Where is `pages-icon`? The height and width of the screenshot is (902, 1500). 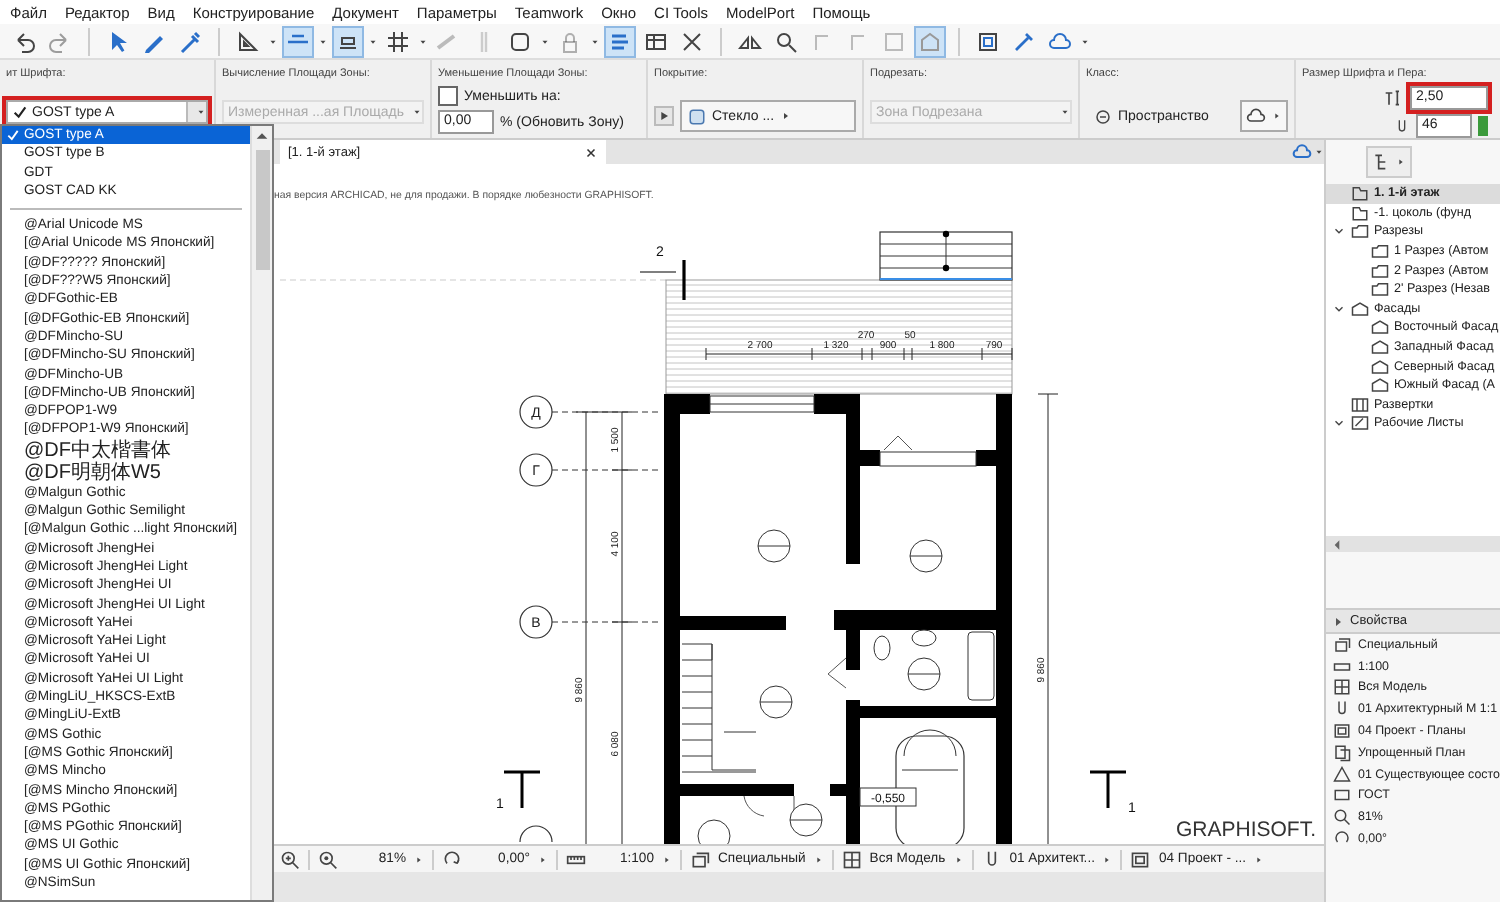
pages-icon is located at coordinates (1342, 752).